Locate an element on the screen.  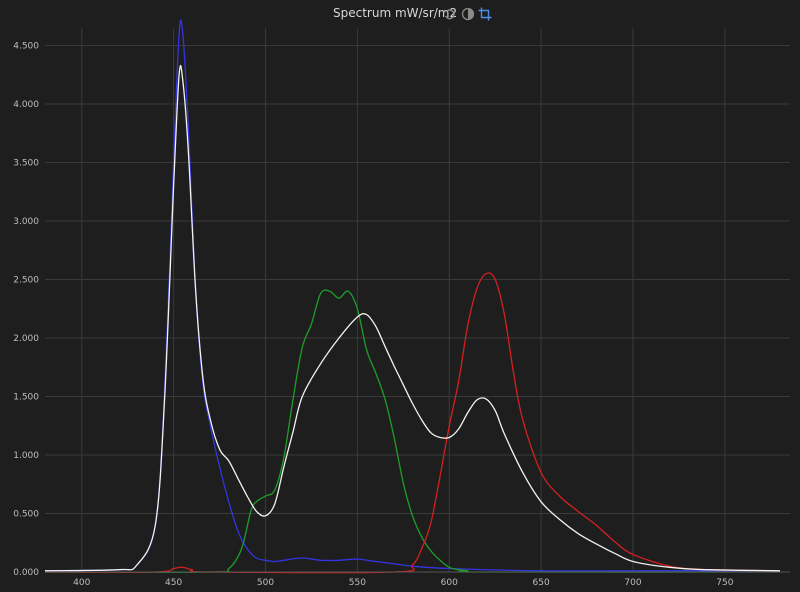
y-tick-label: 1.500 is located at coordinates (26, 398).